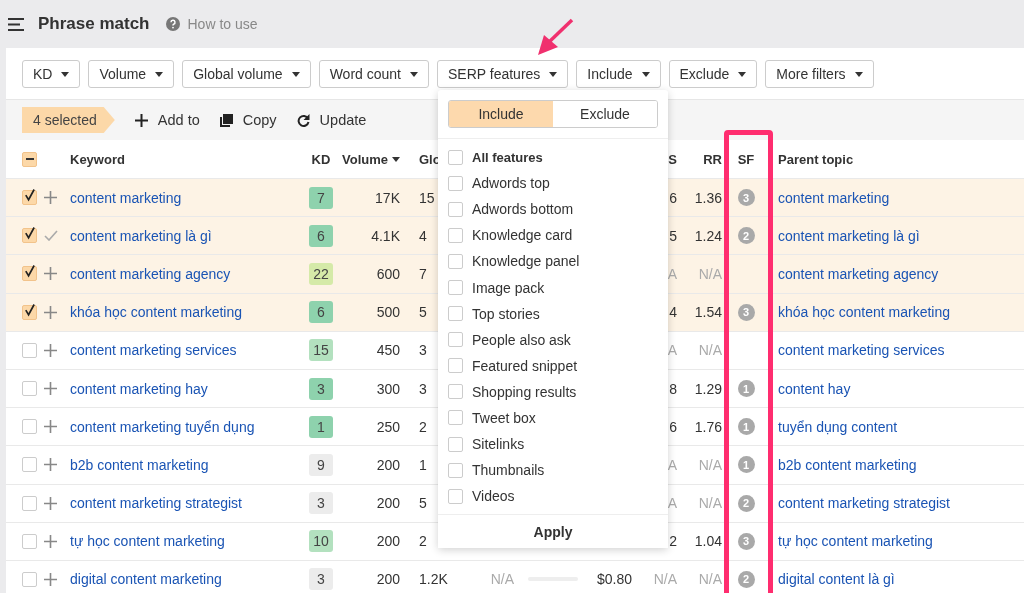 This screenshot has width=1024, height=593. What do you see at coordinates (501, 114) in the screenshot?
I see `toggle-option: Include` at bounding box center [501, 114].